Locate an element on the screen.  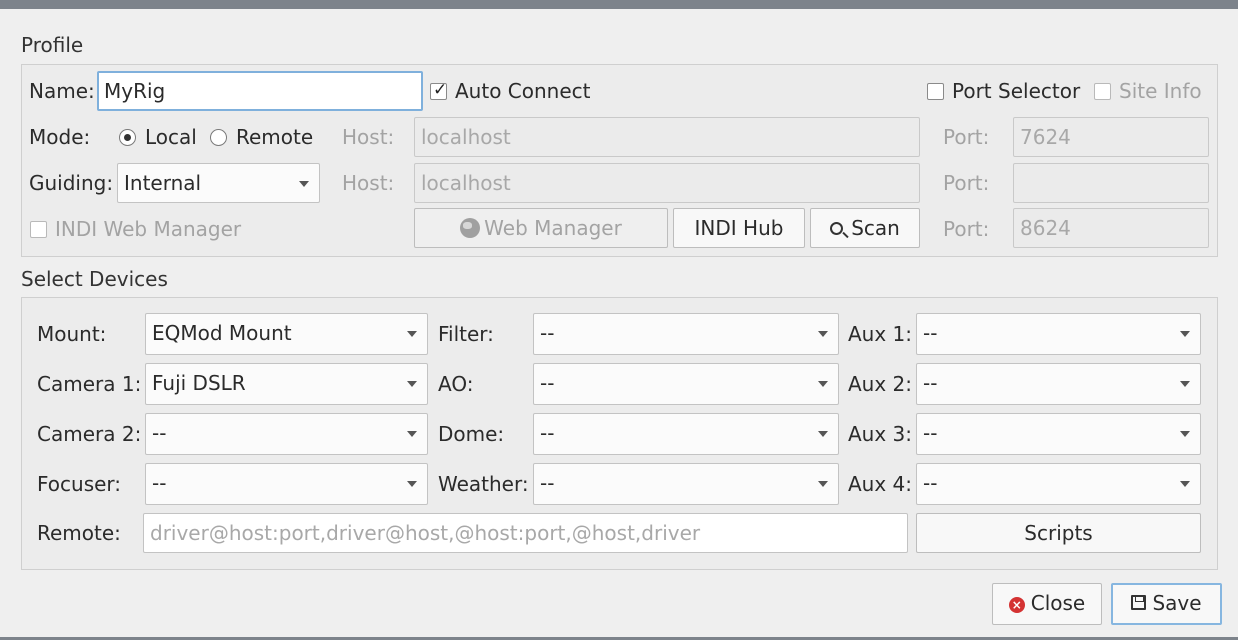
aux1-label: Aux 1: is located at coordinates (880, 334).